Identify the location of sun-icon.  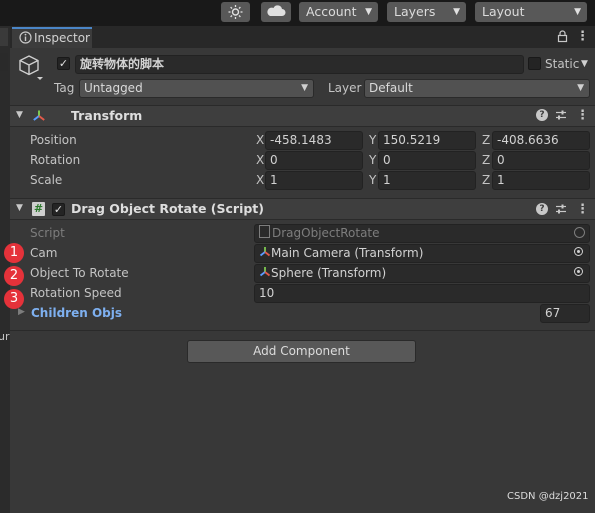
(235, 12).